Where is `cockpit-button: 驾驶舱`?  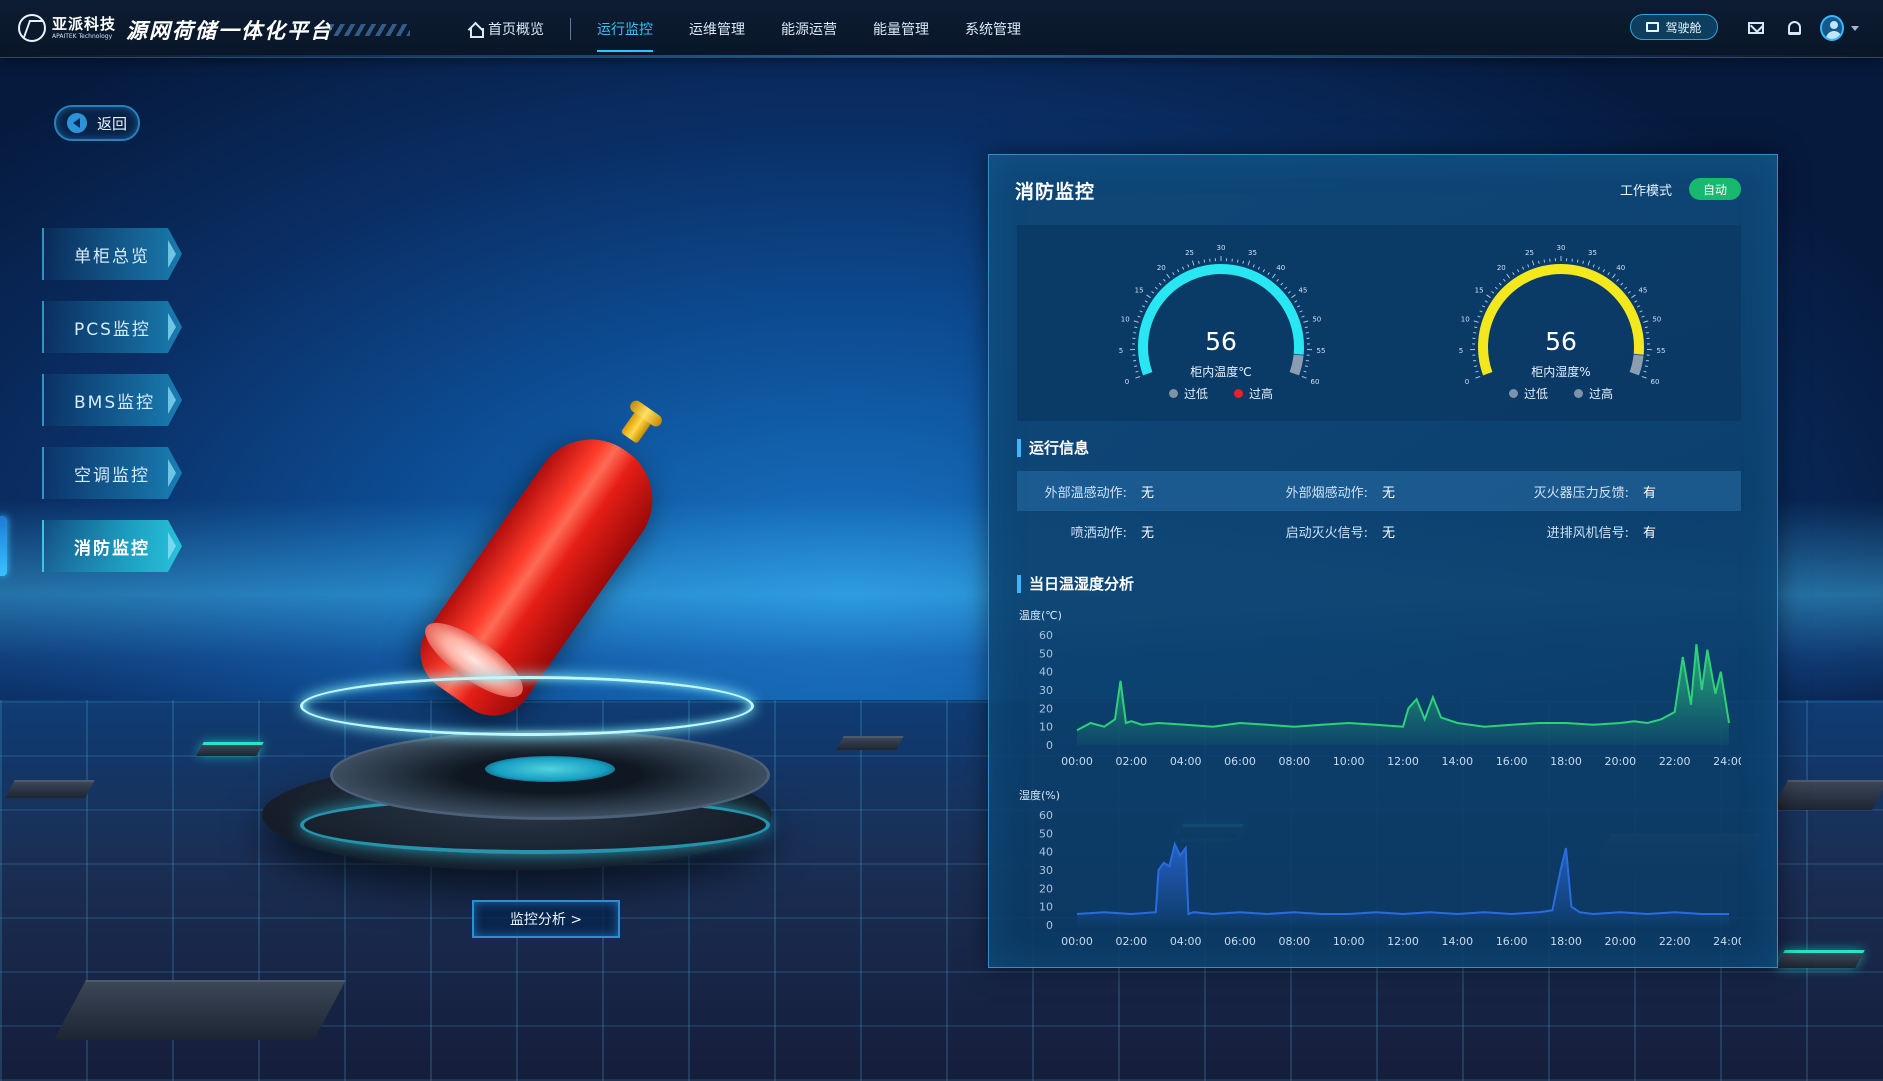
cockpit-button: 驾驶舱 is located at coordinates (1674, 27).